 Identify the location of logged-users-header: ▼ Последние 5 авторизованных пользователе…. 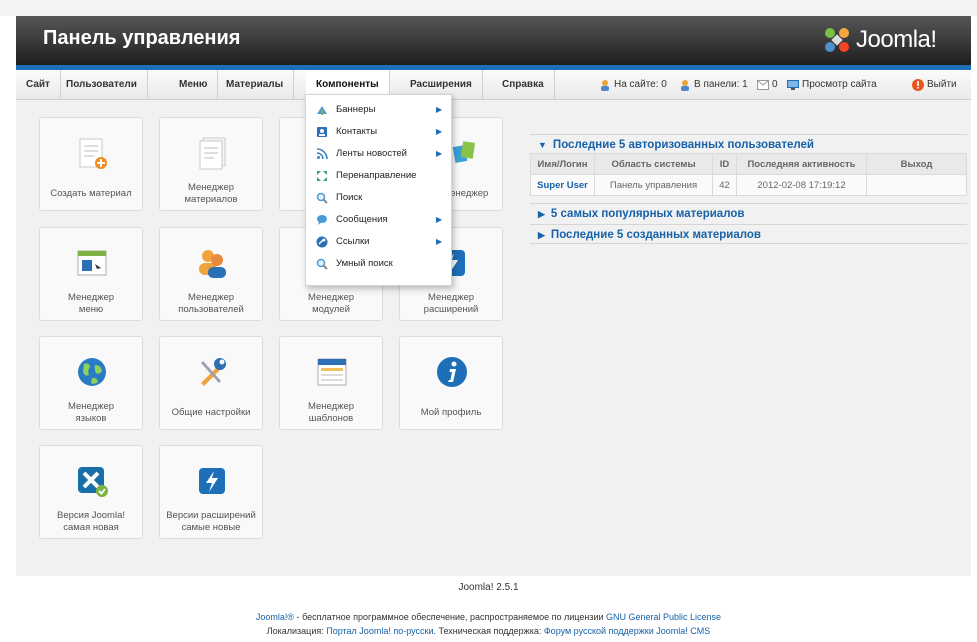
(748, 144).